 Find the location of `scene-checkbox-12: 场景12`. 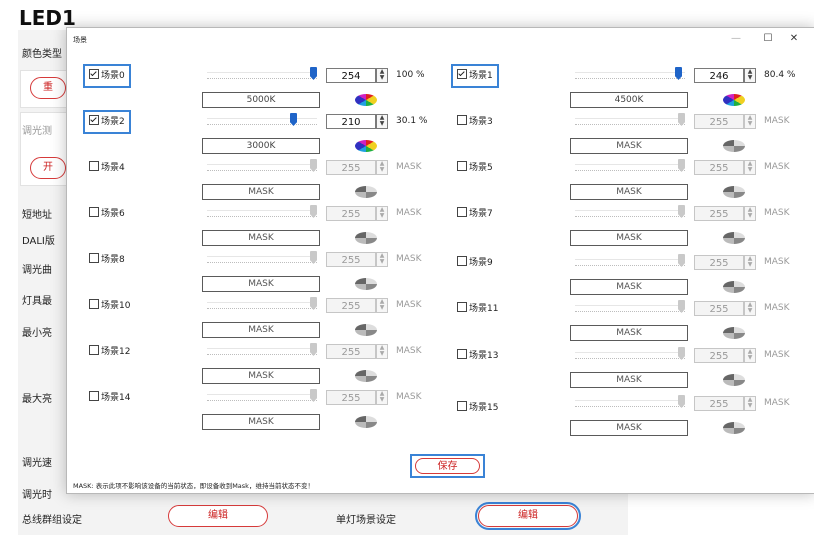

scene-checkbox-12: 场景12 is located at coordinates (109, 352).